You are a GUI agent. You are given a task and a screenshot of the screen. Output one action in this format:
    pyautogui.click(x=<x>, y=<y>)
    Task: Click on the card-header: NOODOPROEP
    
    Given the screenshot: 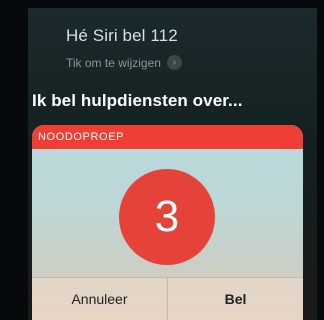 What is the action you would take?
    pyautogui.click(x=167, y=137)
    